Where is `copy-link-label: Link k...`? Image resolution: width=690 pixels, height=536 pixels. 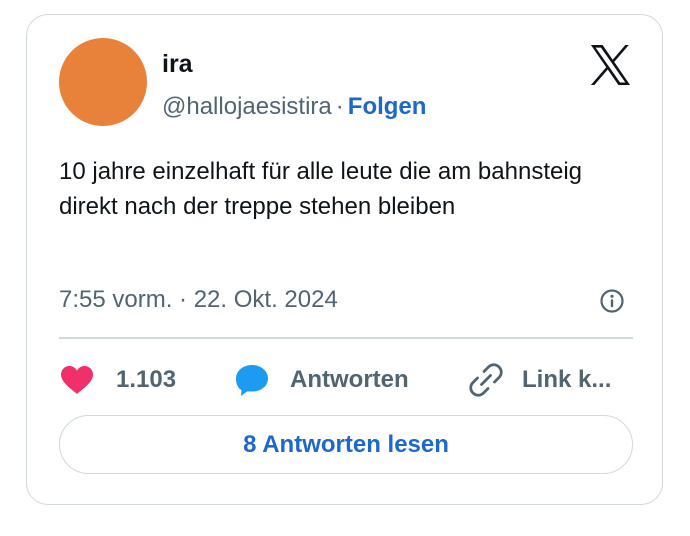
copy-link-label: Link k... is located at coordinates (567, 379).